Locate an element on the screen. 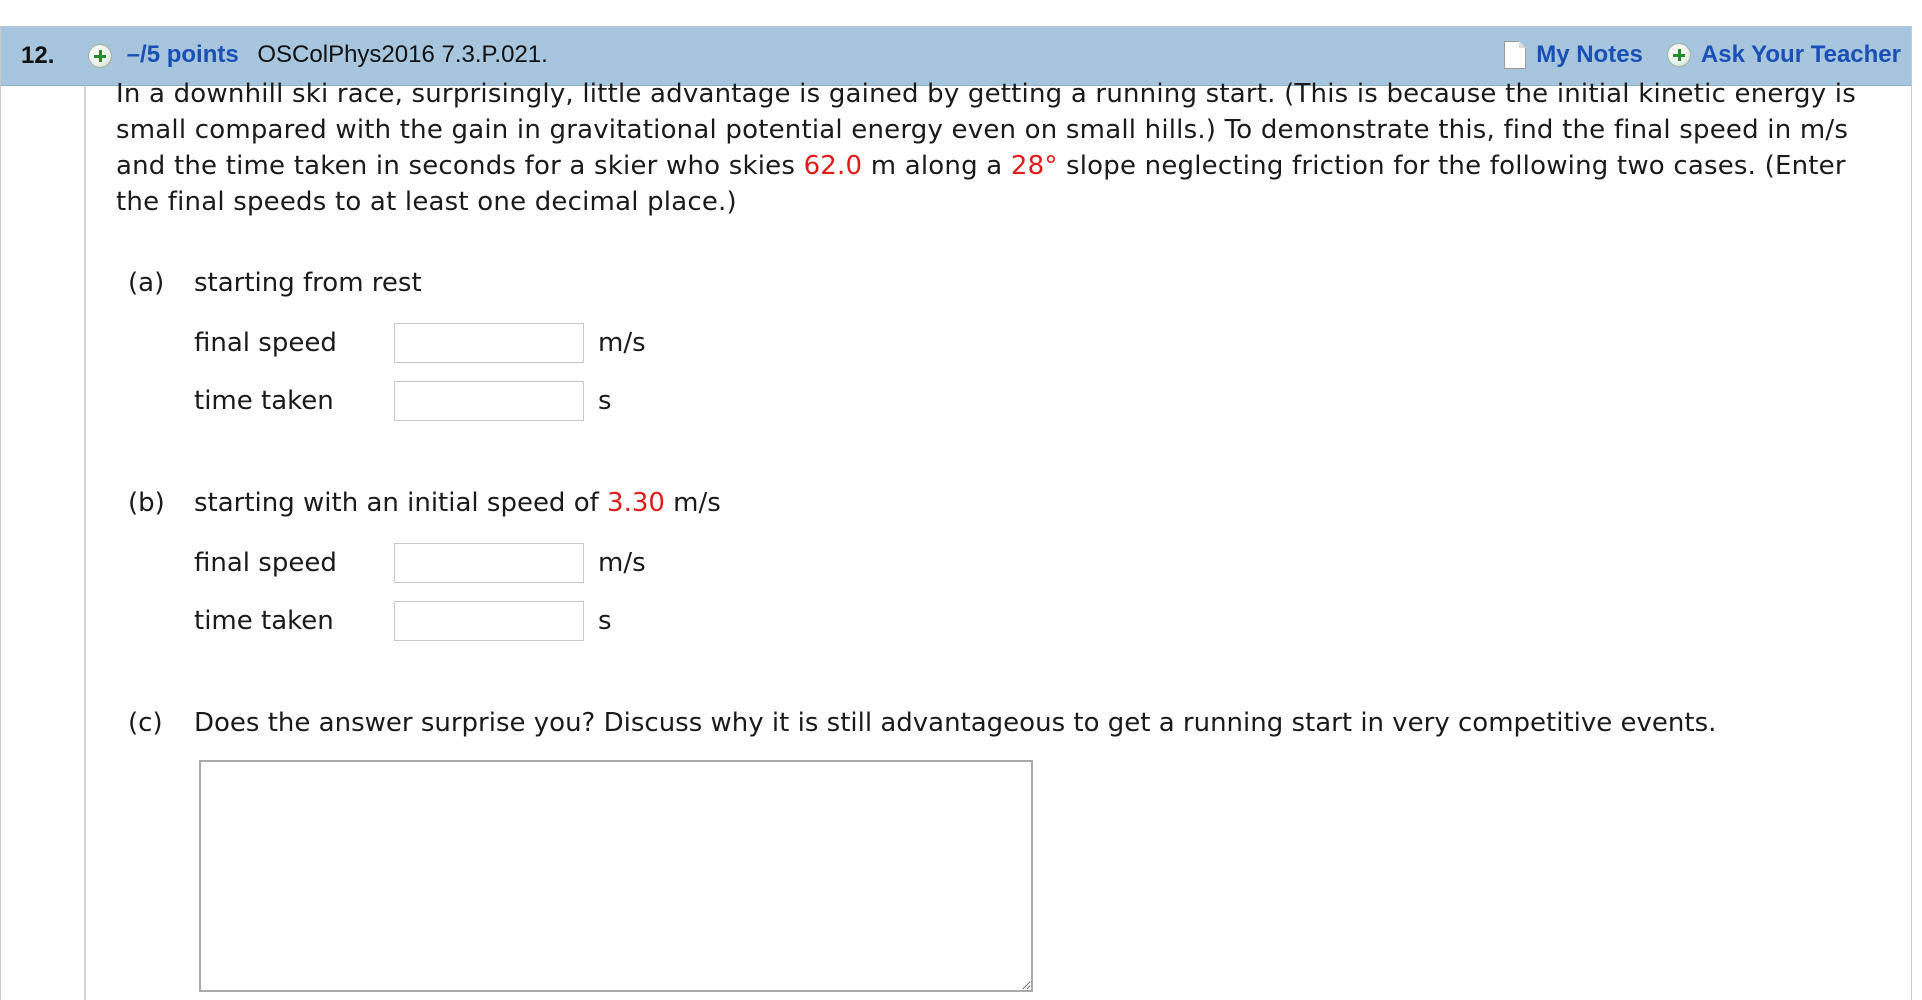  part-a-final-speed-input is located at coordinates (489, 343).